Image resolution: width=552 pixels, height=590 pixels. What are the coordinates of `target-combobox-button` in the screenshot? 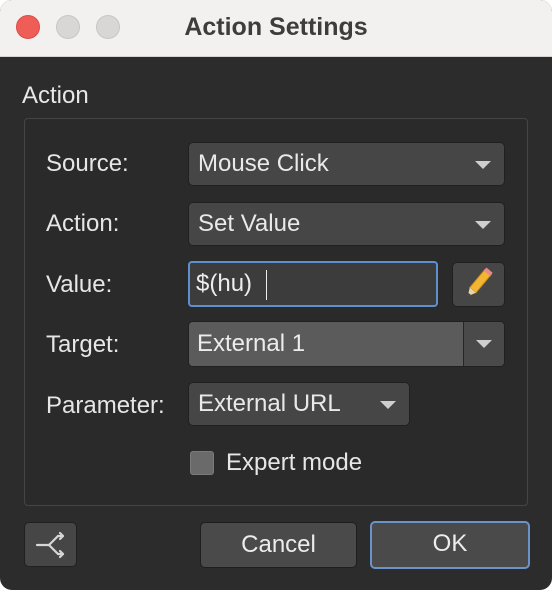 It's located at (483, 344).